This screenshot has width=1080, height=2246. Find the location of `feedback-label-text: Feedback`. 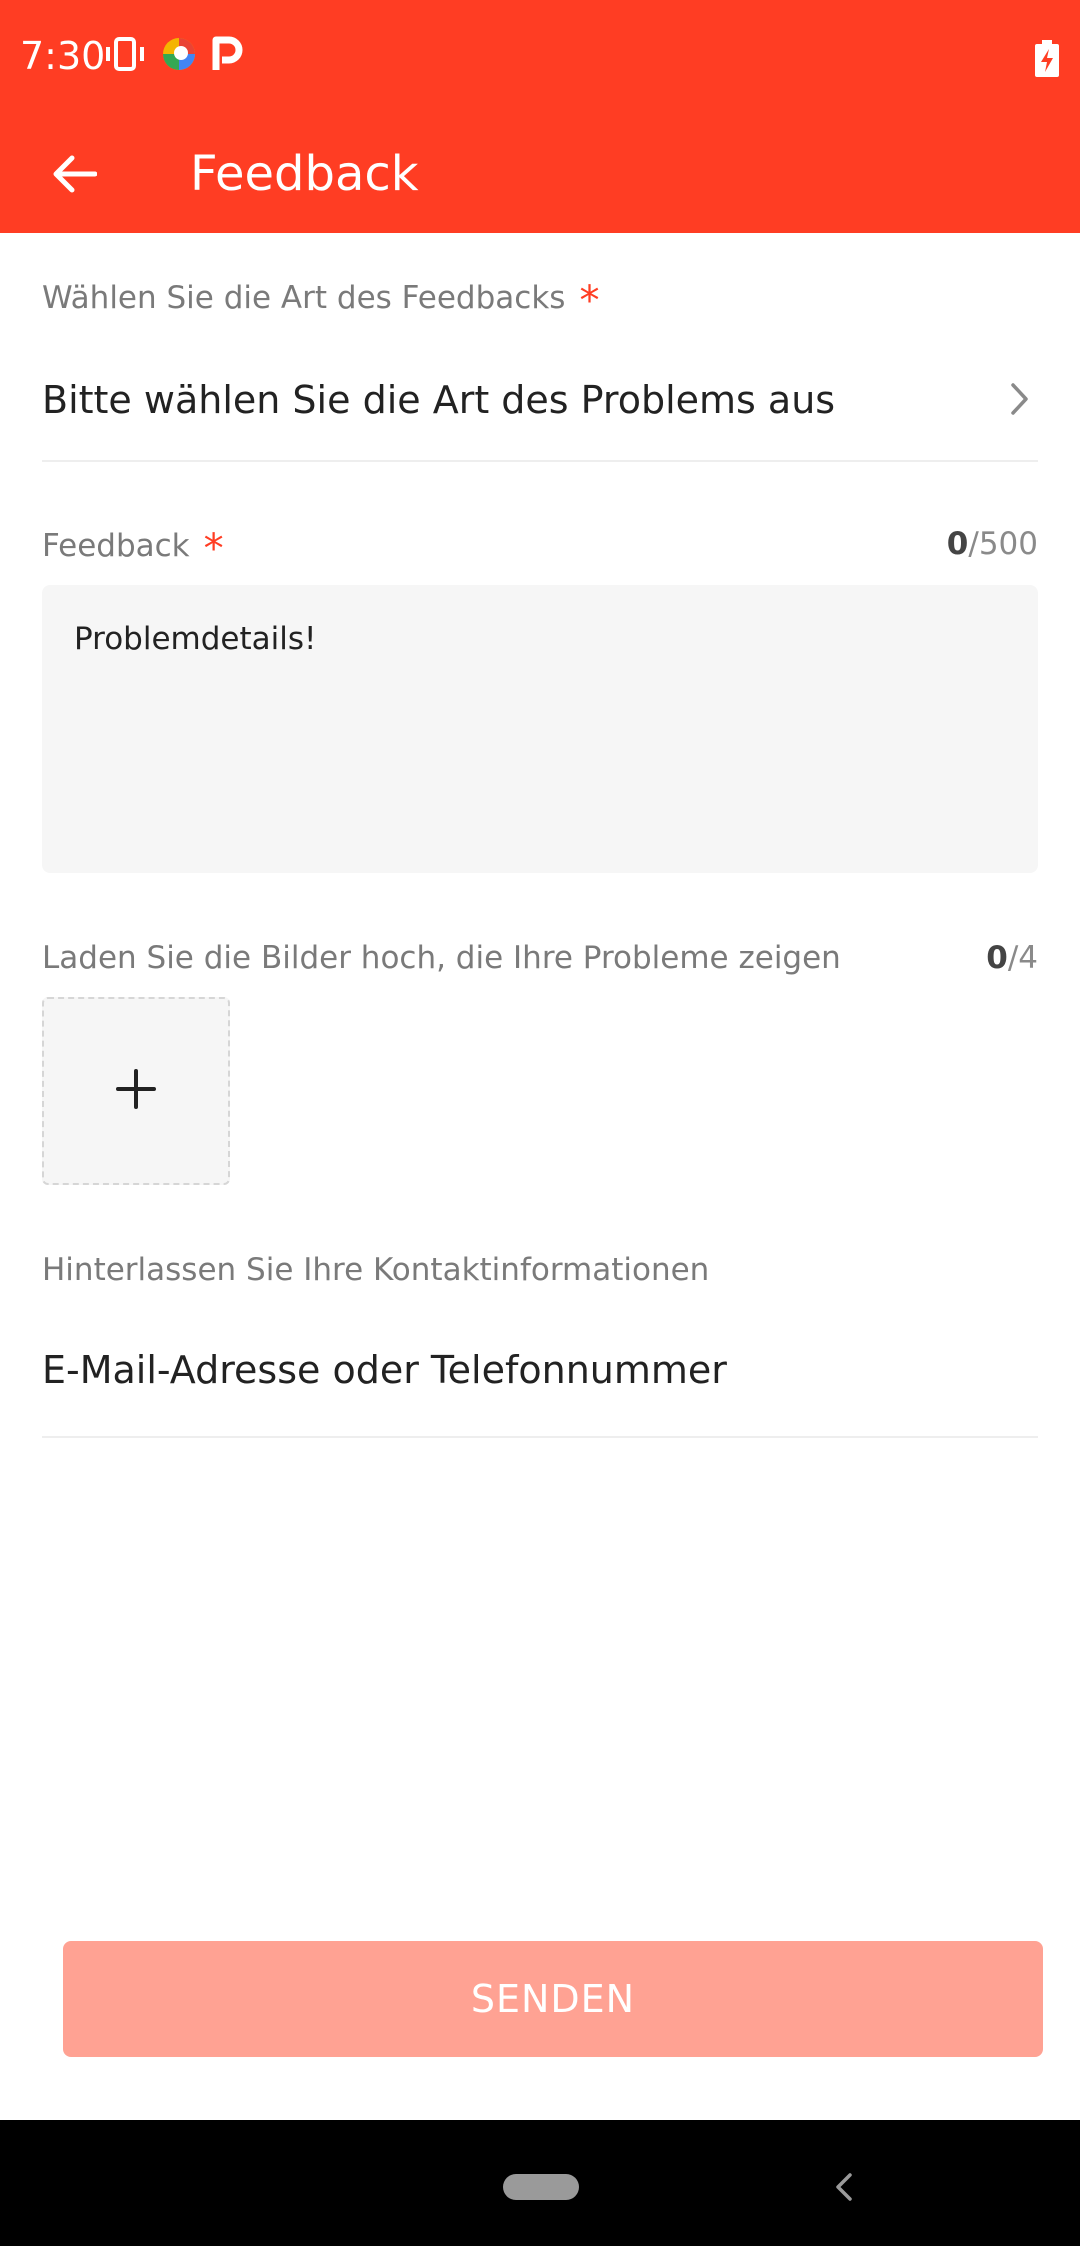

feedback-label-text: Feedback is located at coordinates (116, 546).